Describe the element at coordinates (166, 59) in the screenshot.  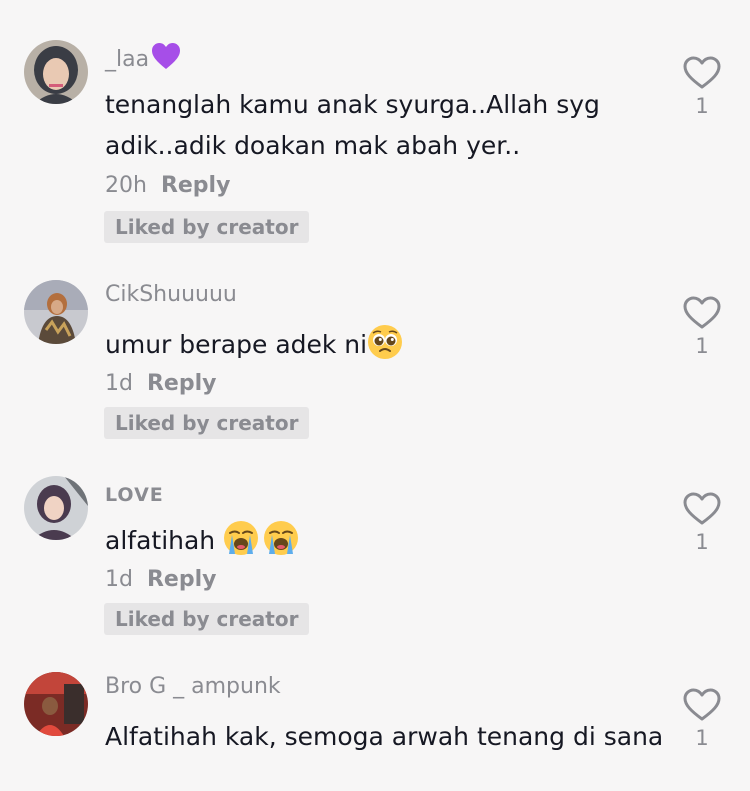
I see `purple-heart-icon` at that location.